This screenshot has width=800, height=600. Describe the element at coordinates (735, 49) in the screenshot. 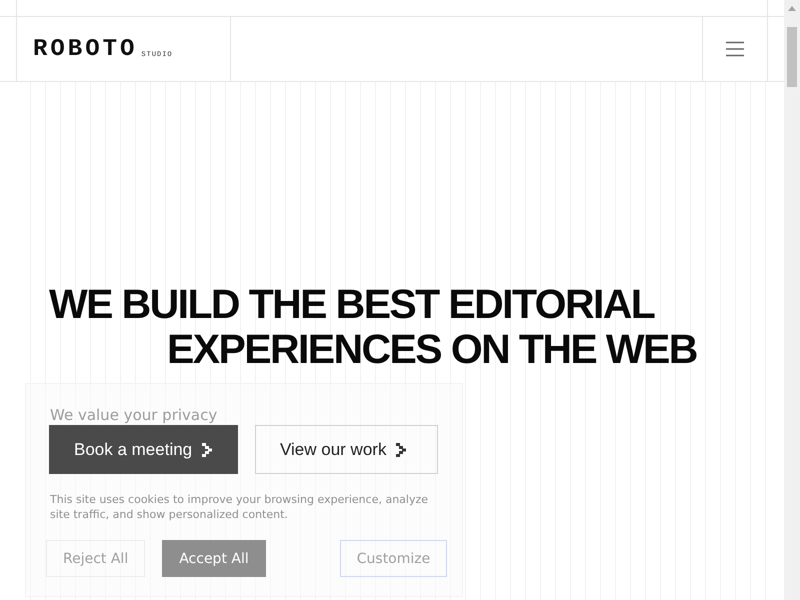

I see `menu-icon` at that location.